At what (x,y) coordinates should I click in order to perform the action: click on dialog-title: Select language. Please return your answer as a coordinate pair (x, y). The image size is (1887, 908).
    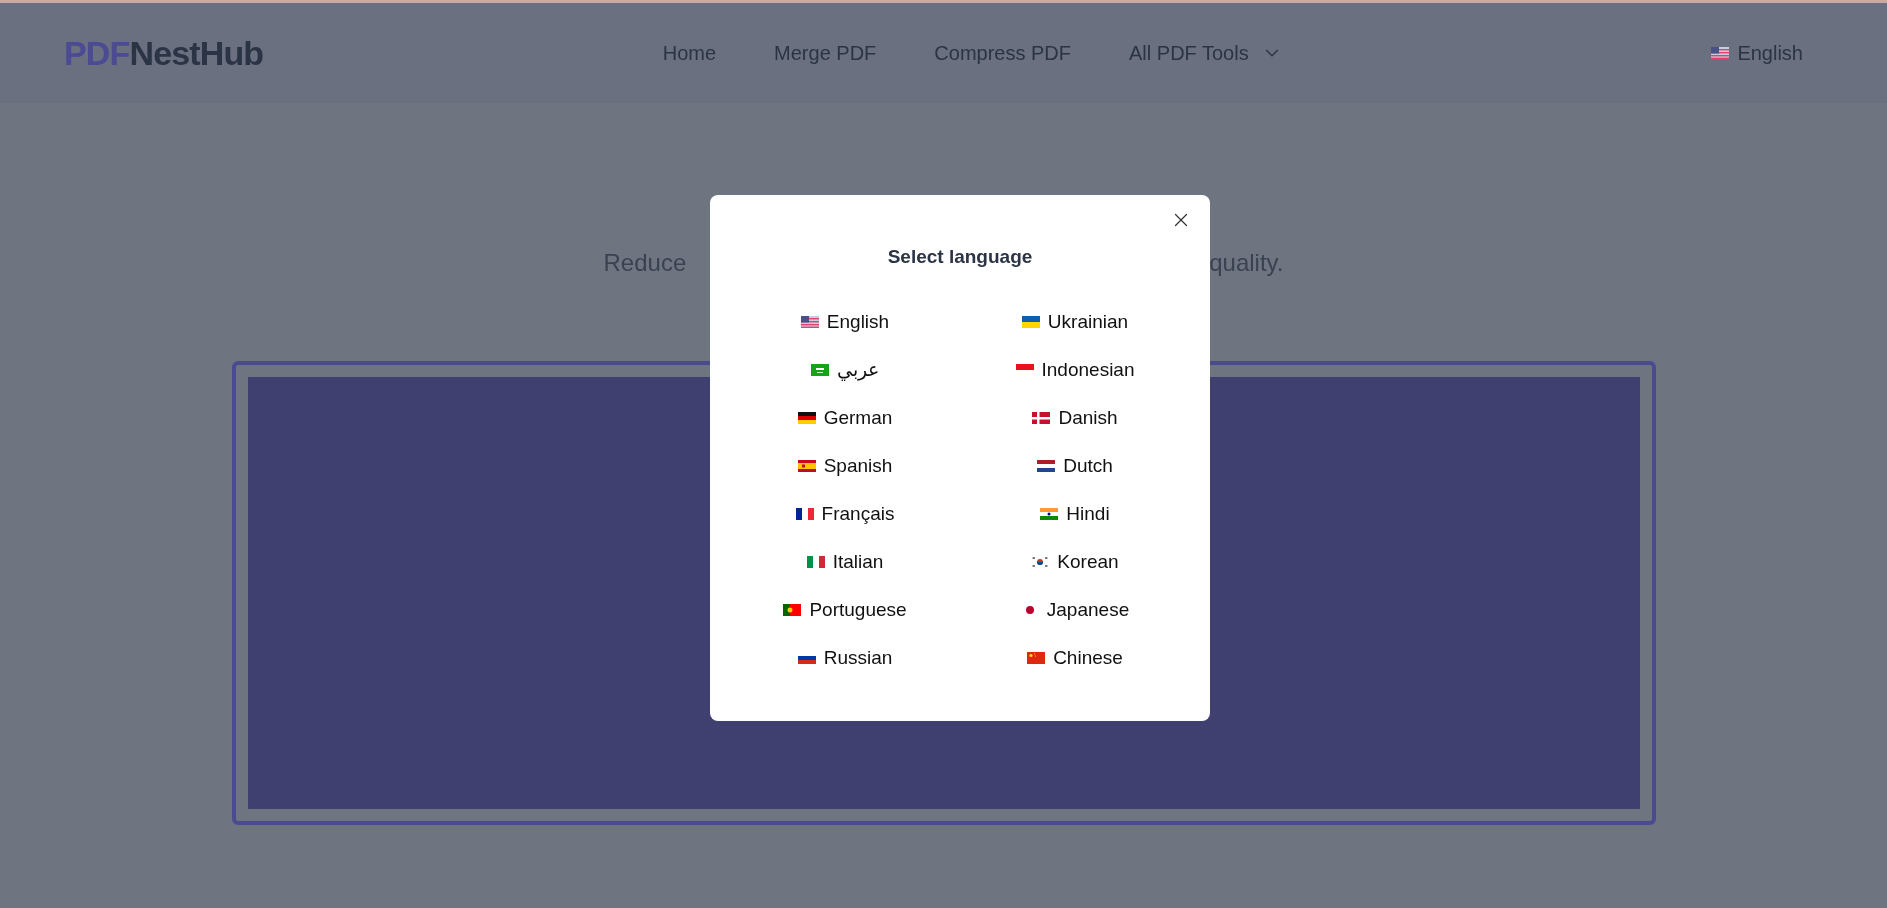
    Looking at the image, I should click on (960, 257).